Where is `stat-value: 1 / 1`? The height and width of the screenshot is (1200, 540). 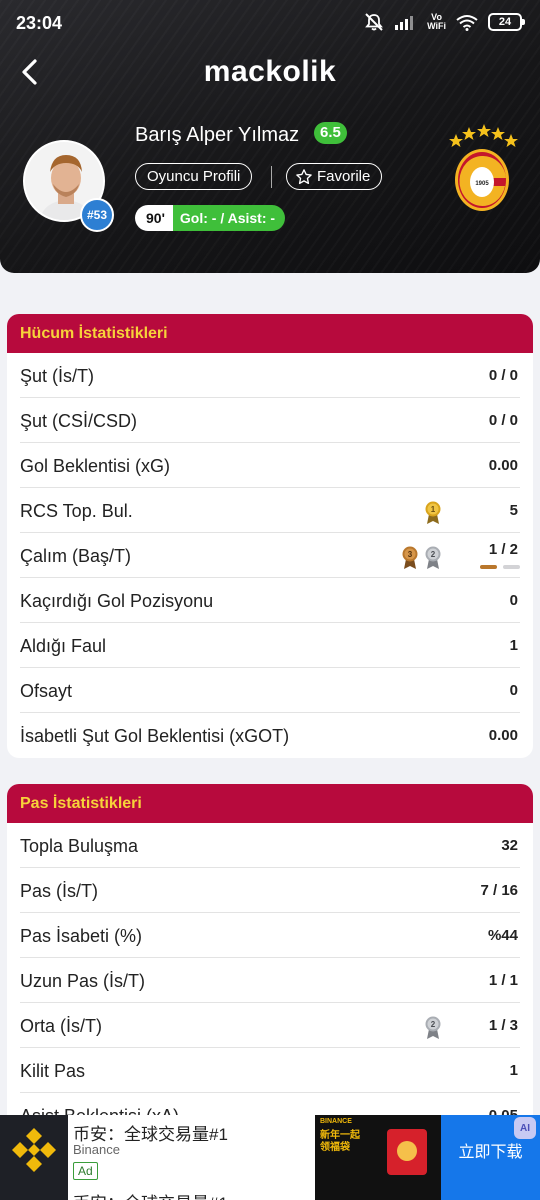 stat-value: 1 / 1 is located at coordinates (503, 980).